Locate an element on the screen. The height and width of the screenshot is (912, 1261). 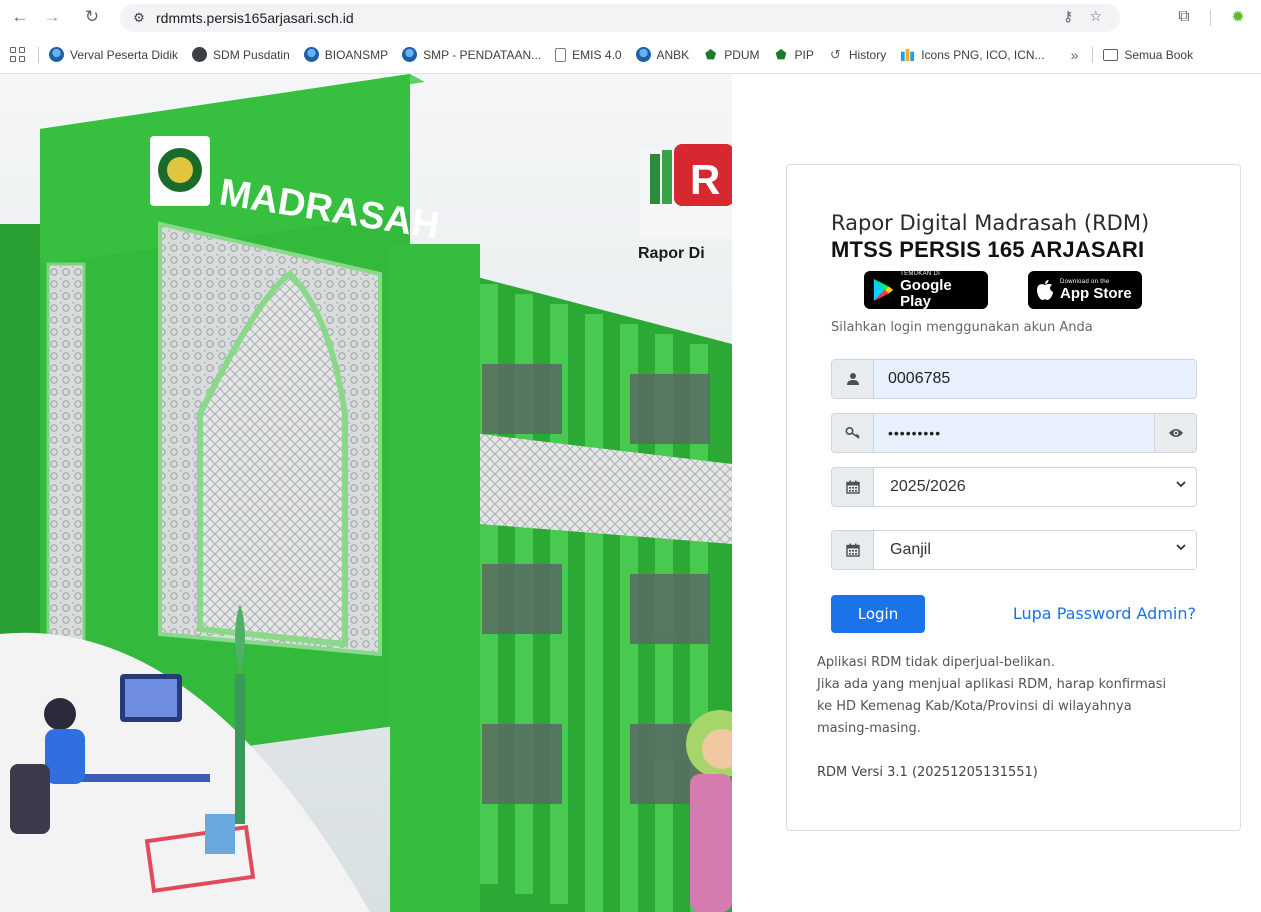
bookmark-label: PIP is located at coordinates (804, 54).